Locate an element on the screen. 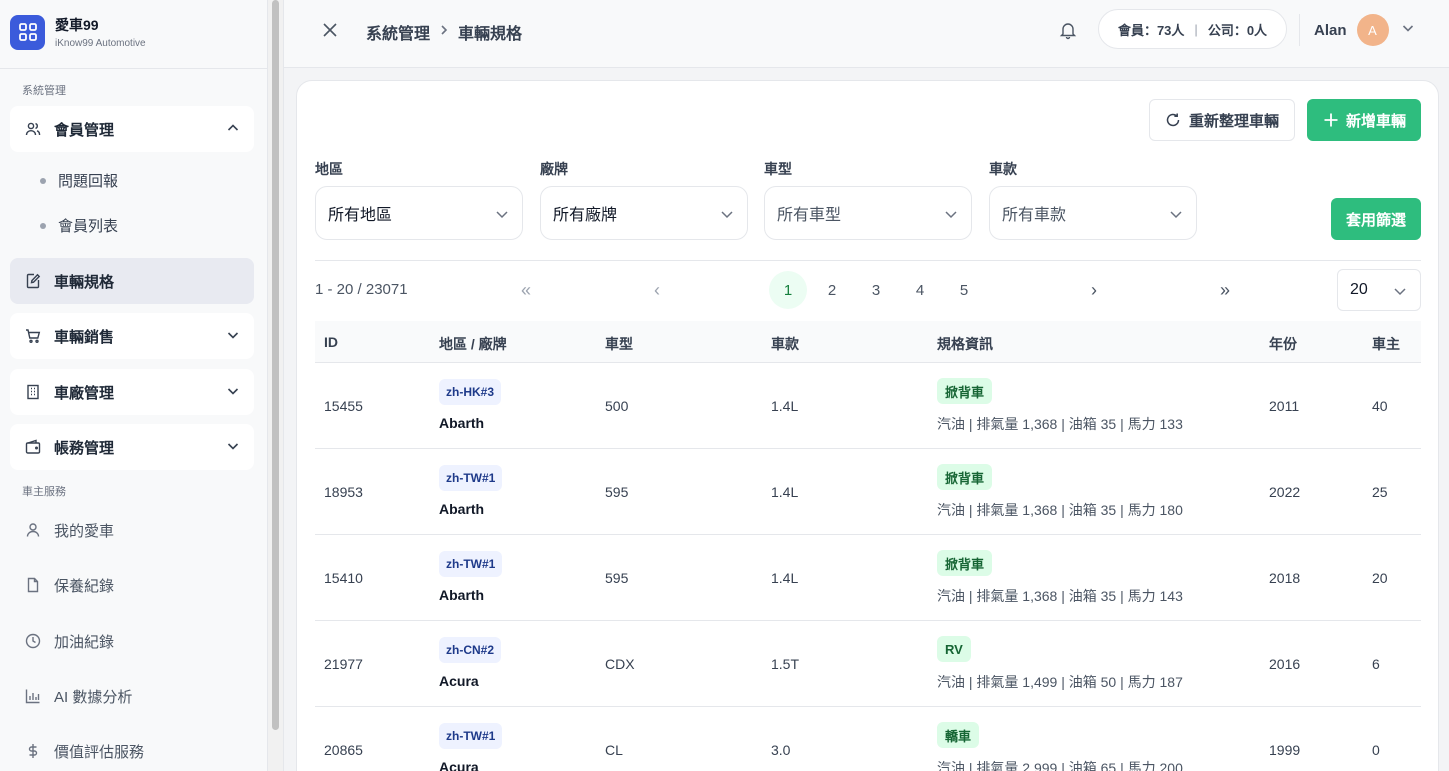  grid-logo-icon is located at coordinates (27, 32).